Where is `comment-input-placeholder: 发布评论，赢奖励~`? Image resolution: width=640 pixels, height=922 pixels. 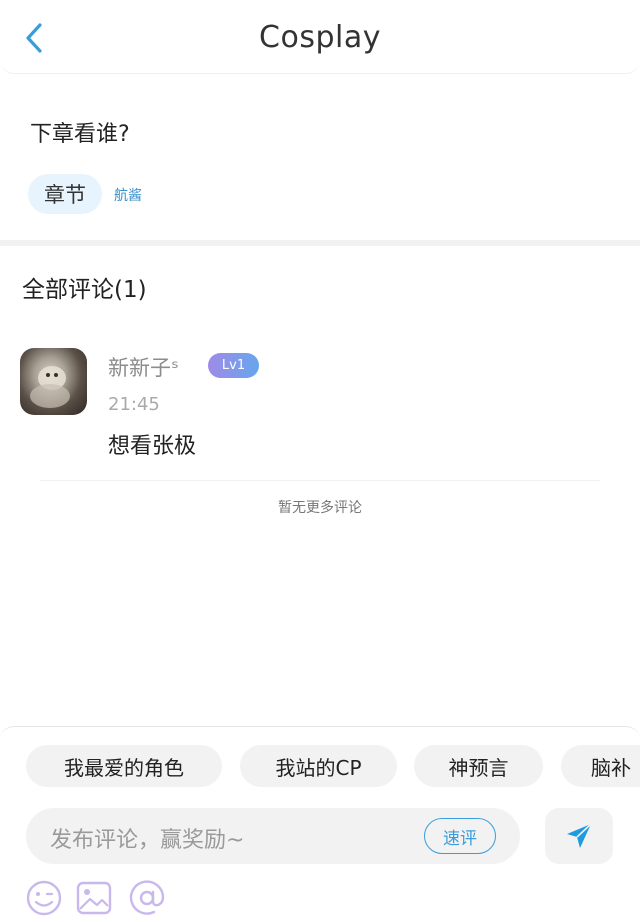
comment-input-placeholder: 发布评论，赢奖励~ is located at coordinates (147, 840).